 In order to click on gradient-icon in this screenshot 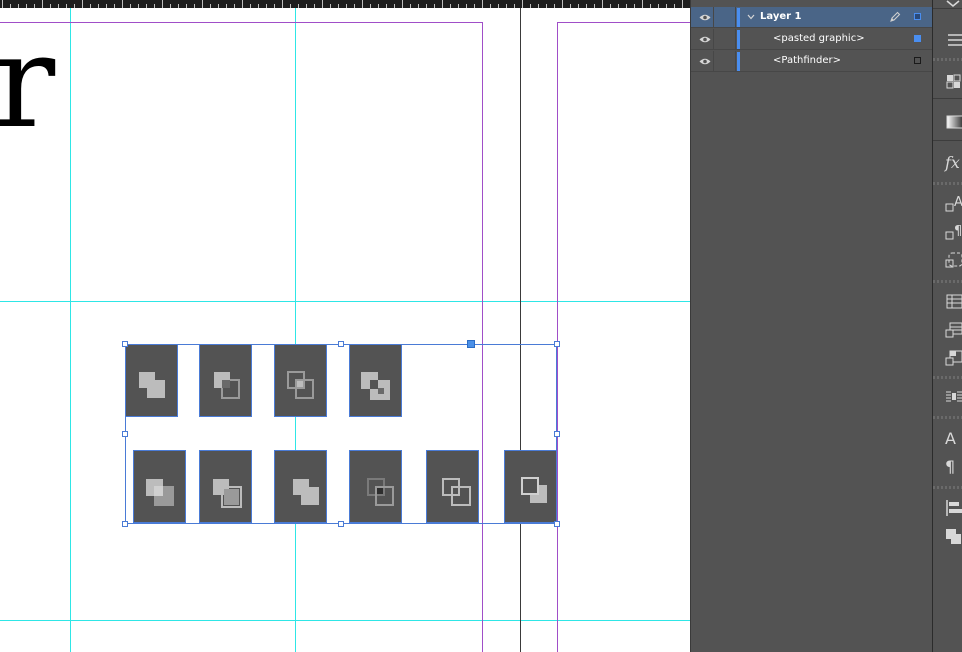, I will do `click(952, 122)`.